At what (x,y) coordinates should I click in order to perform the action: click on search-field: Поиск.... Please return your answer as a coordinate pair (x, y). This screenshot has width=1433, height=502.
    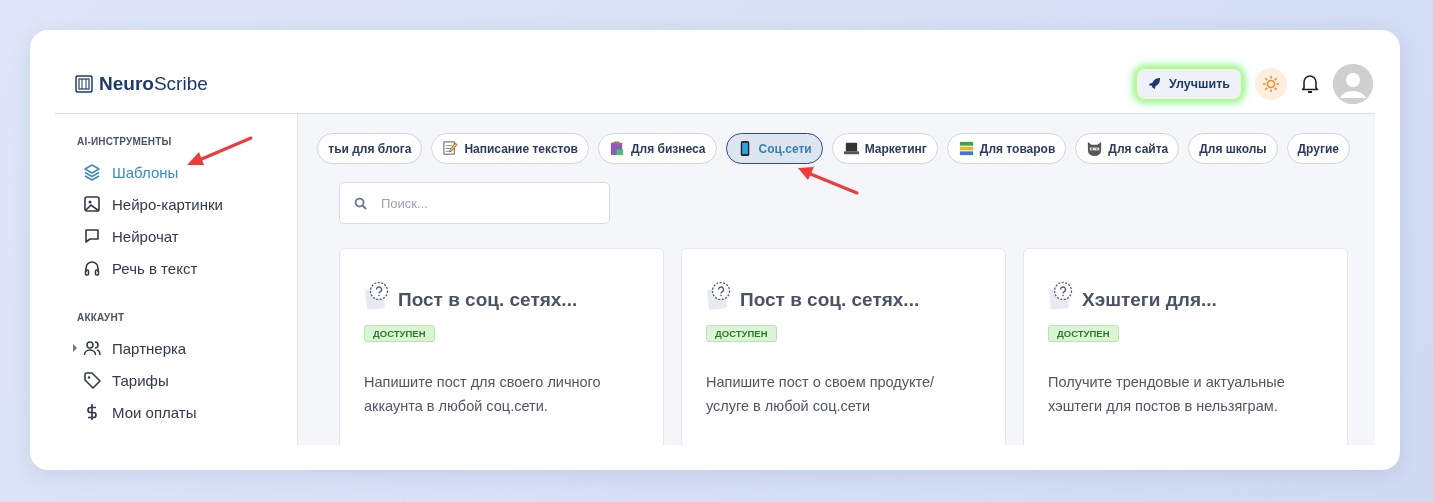
    Looking at the image, I should click on (474, 203).